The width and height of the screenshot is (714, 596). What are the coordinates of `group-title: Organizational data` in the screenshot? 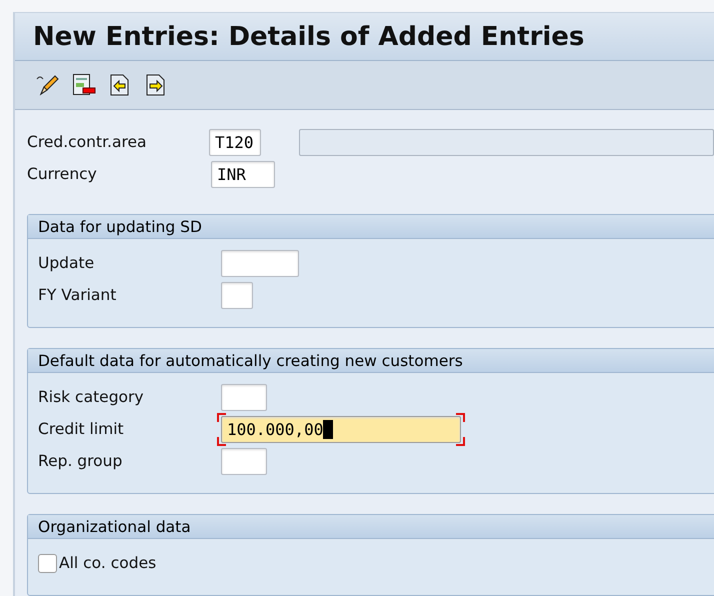 It's located at (371, 527).